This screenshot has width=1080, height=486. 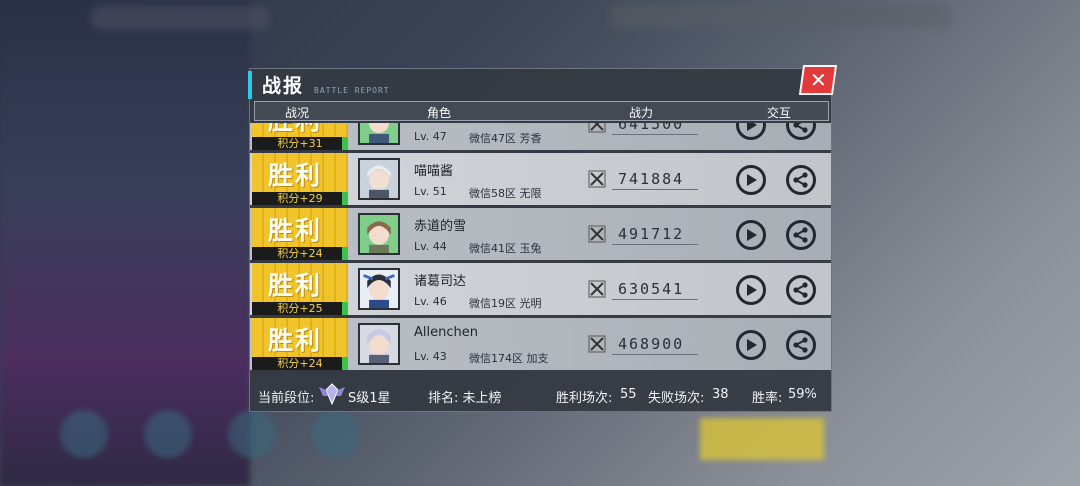 I want to click on power-box: 468900, so click(x=644, y=344).